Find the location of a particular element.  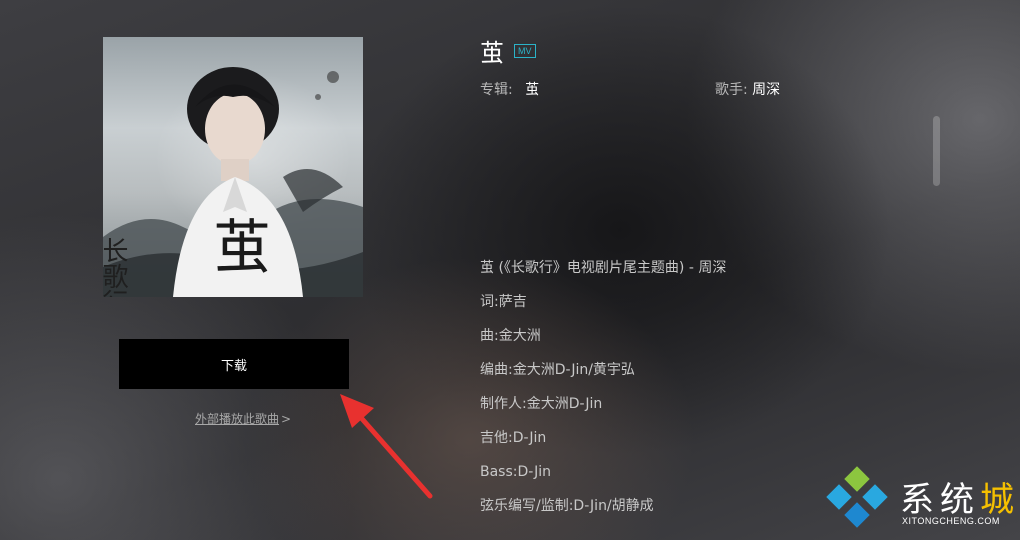

album-key: 专辑: is located at coordinates (496, 90).